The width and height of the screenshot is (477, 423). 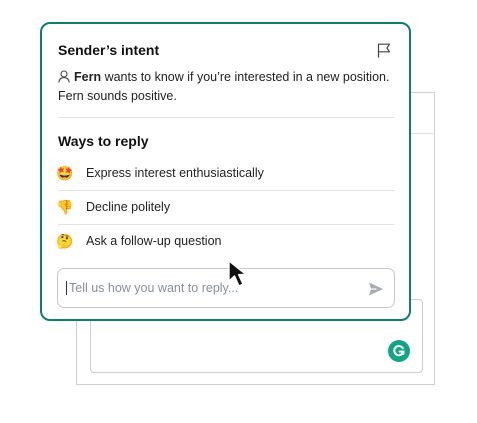 I want to click on reply-option-decline: 👎 Decline politely, so click(x=224, y=206).